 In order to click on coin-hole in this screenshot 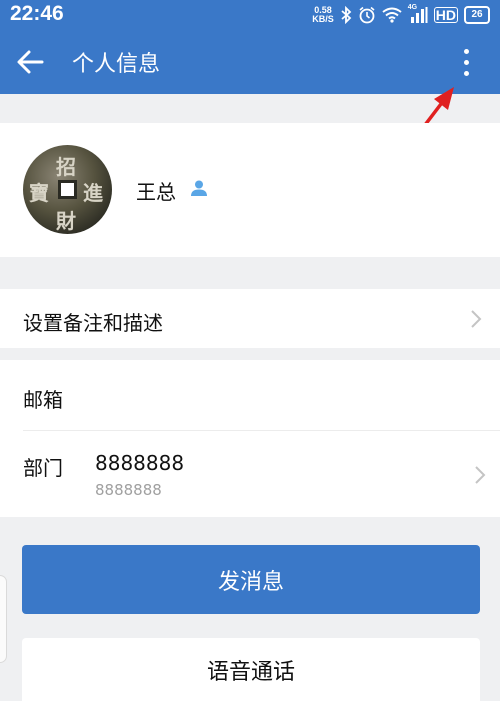, I will do `click(67, 189)`.